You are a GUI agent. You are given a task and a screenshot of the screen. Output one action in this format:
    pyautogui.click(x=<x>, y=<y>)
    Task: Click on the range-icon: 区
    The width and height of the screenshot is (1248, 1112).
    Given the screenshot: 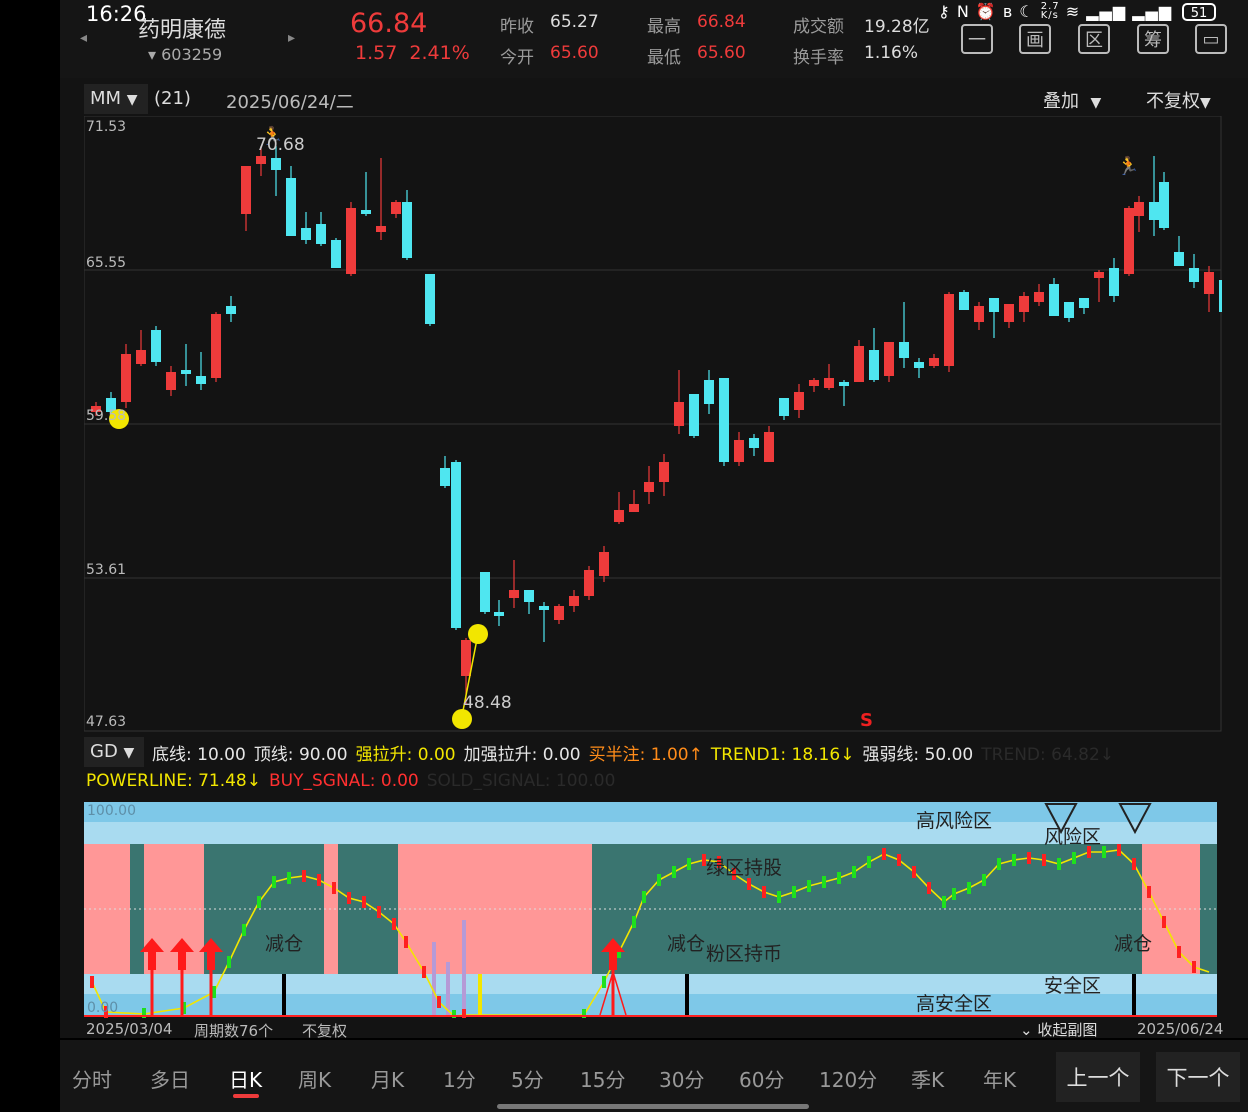 What is the action you would take?
    pyautogui.click(x=1094, y=39)
    